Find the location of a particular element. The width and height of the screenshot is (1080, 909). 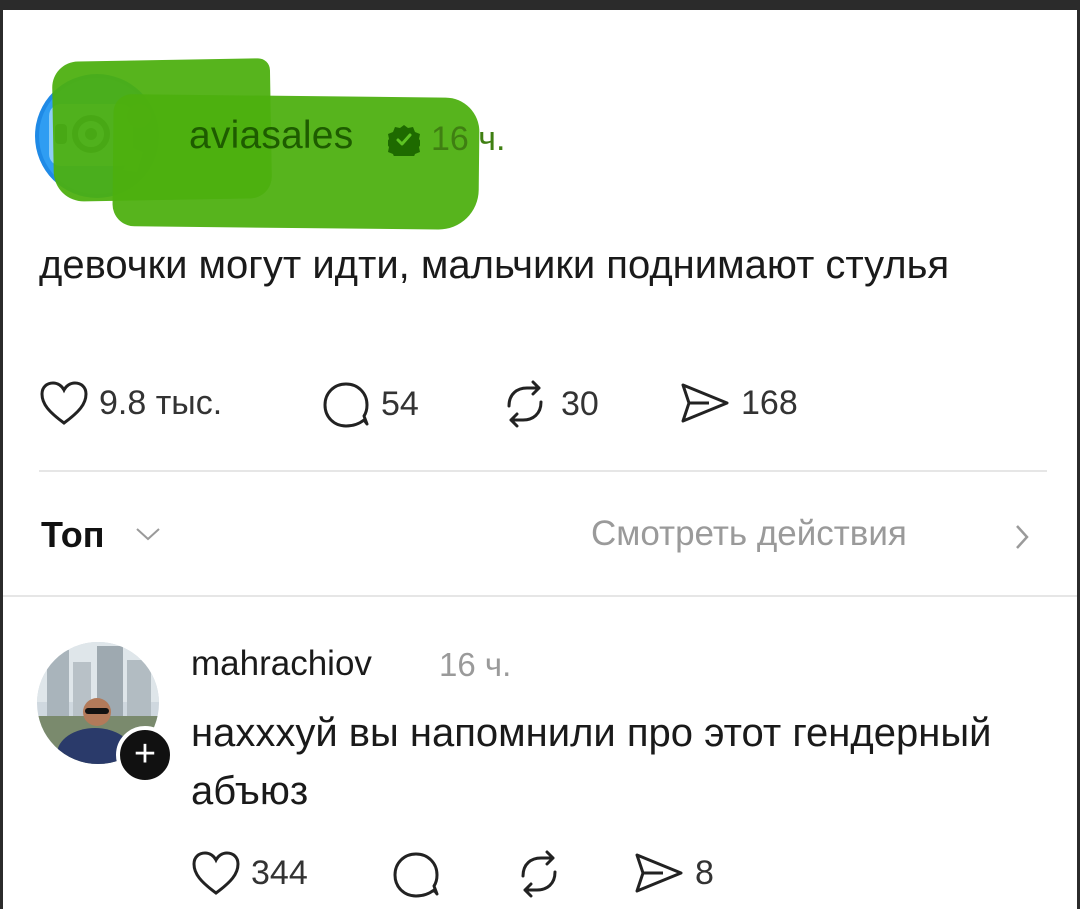

repost-button is located at coordinates (539, 874).